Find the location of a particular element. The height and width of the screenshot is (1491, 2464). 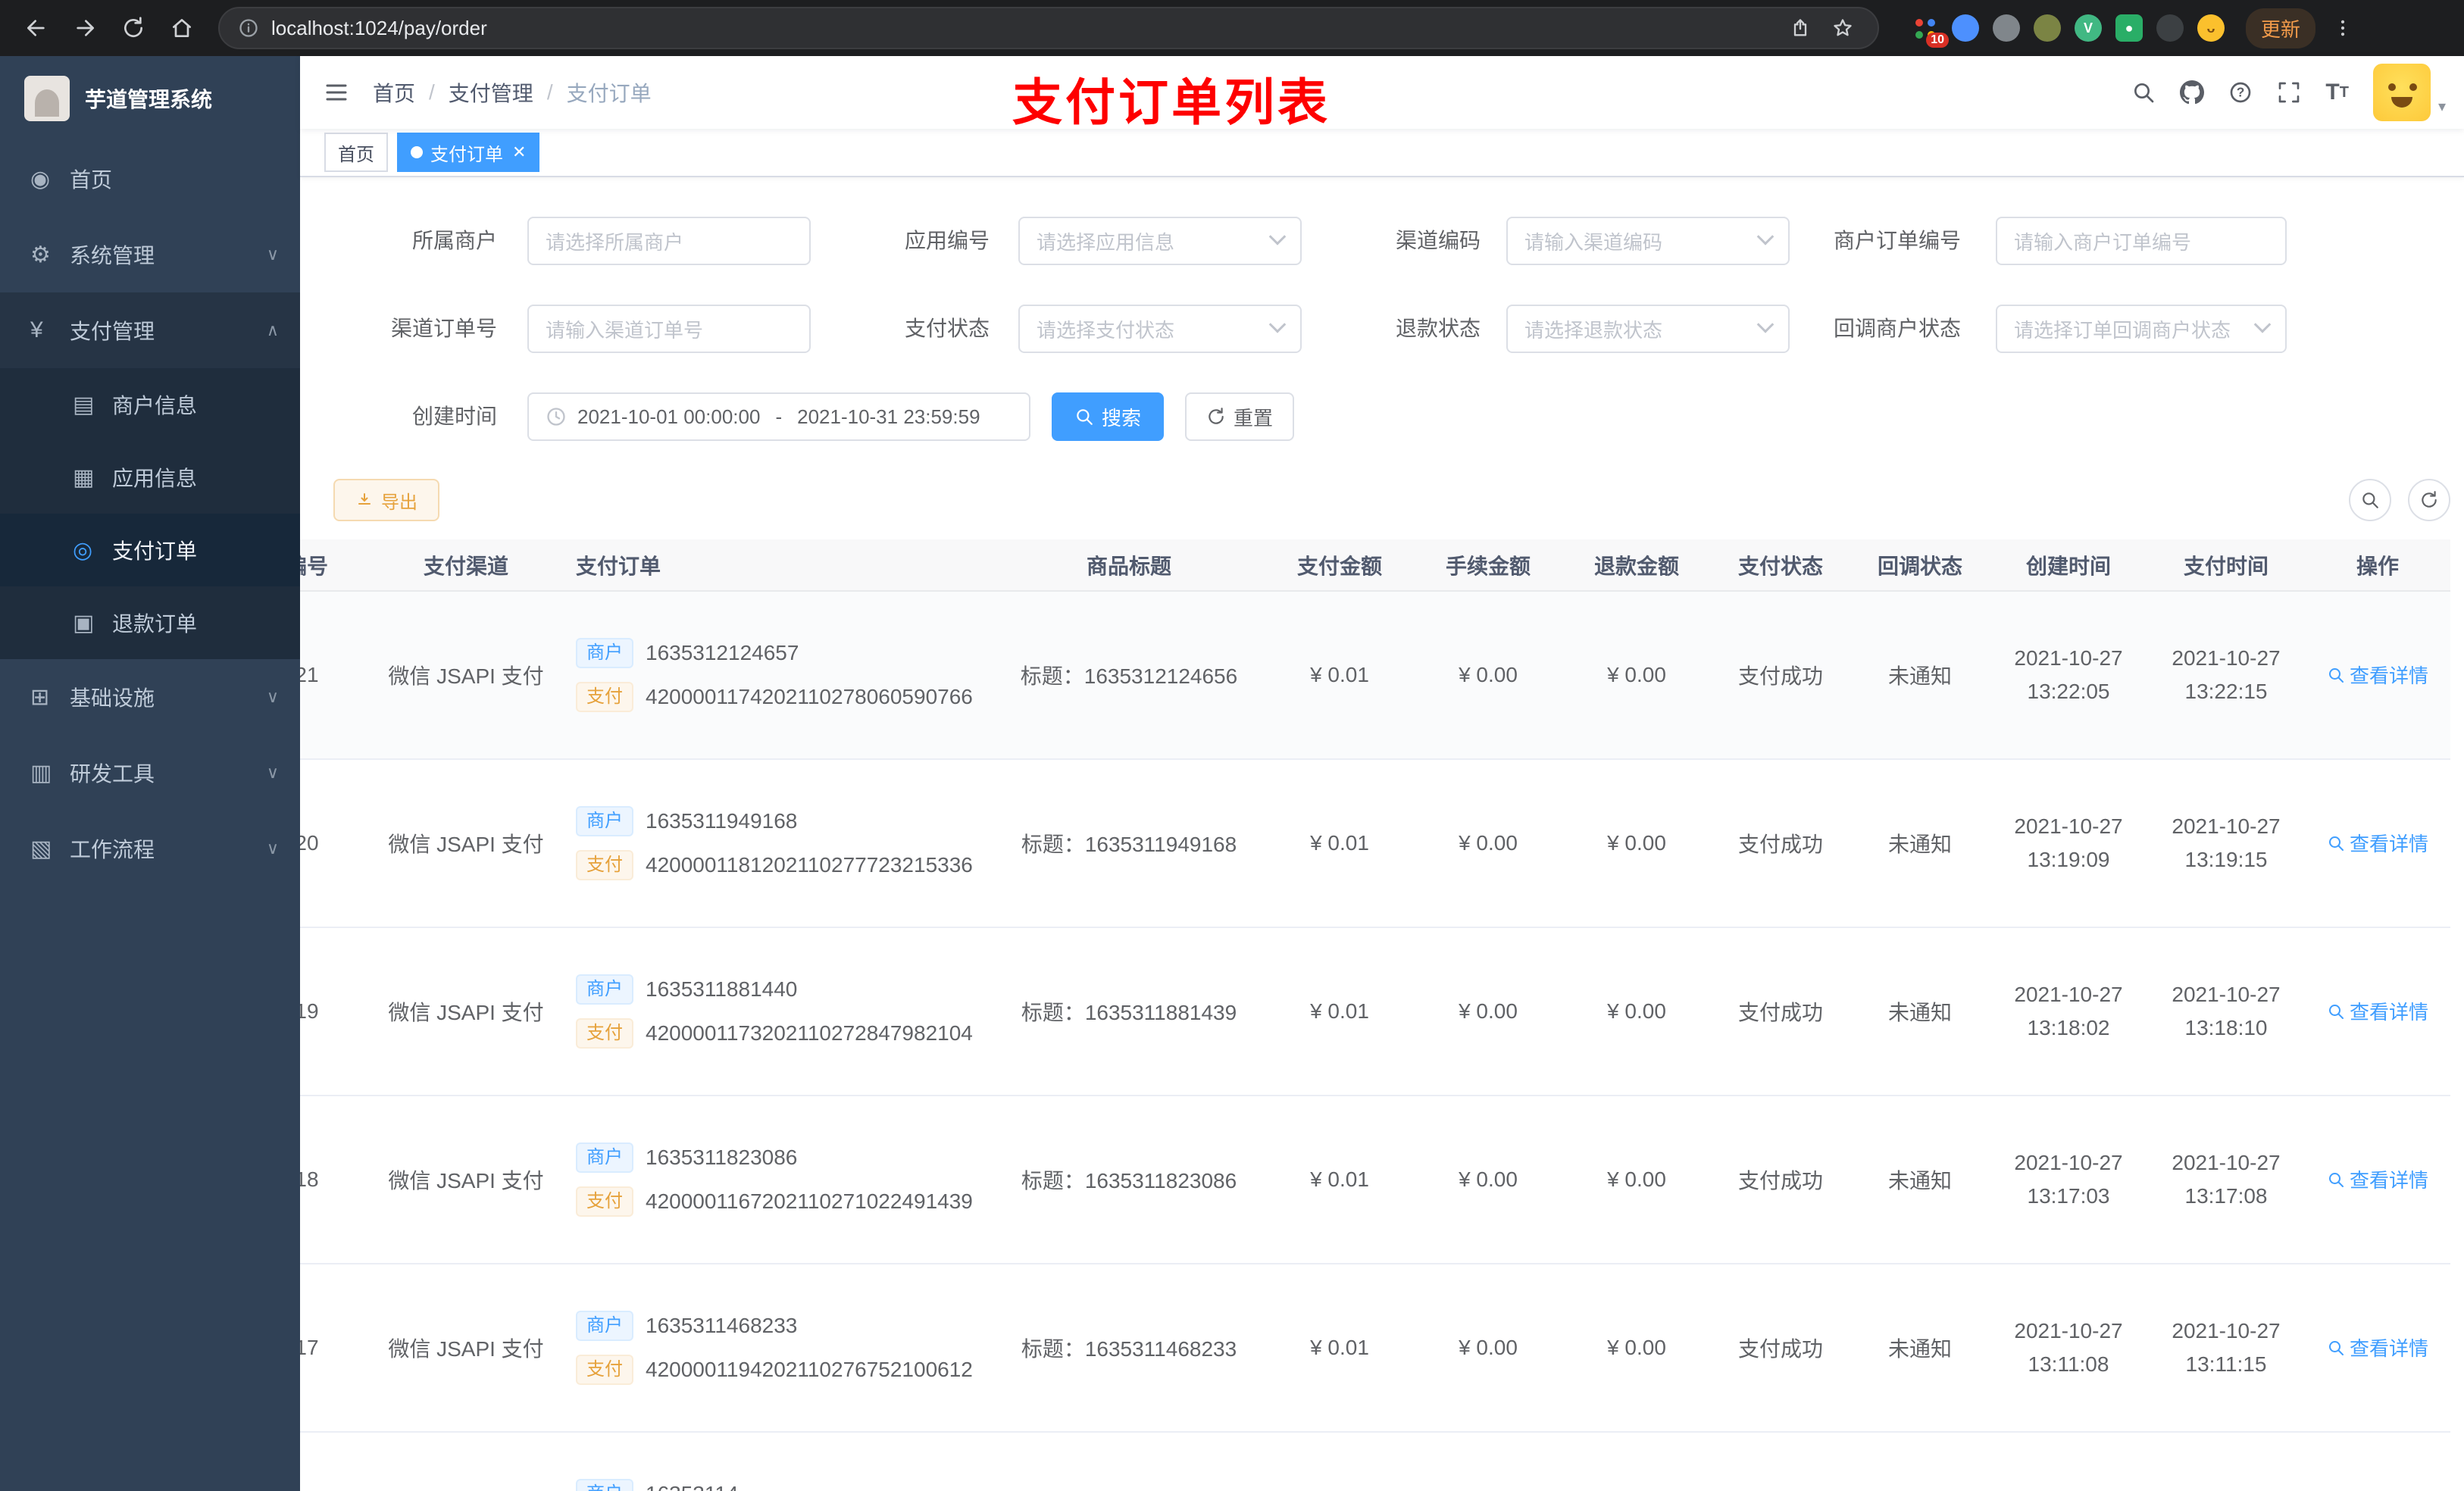

cell-created: 2021-10-27 13:22:05 is located at coordinates (2068, 675).